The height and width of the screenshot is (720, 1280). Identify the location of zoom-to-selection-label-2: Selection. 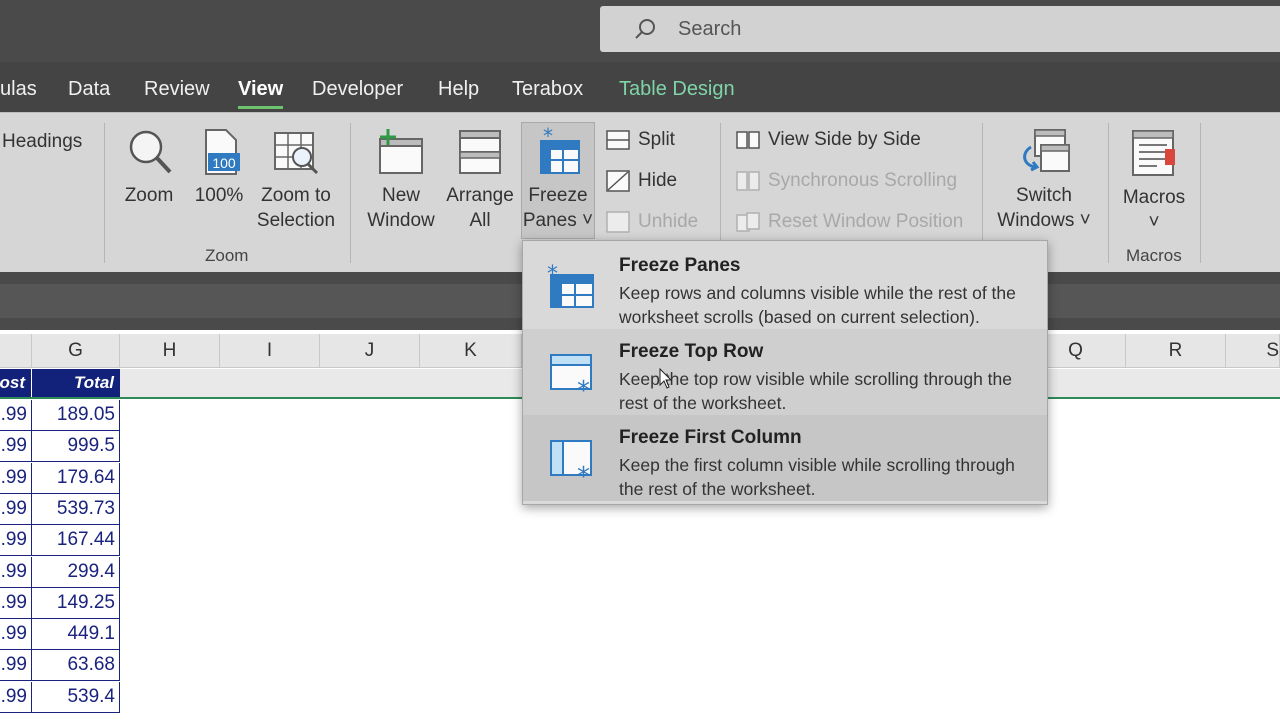
(296, 220).